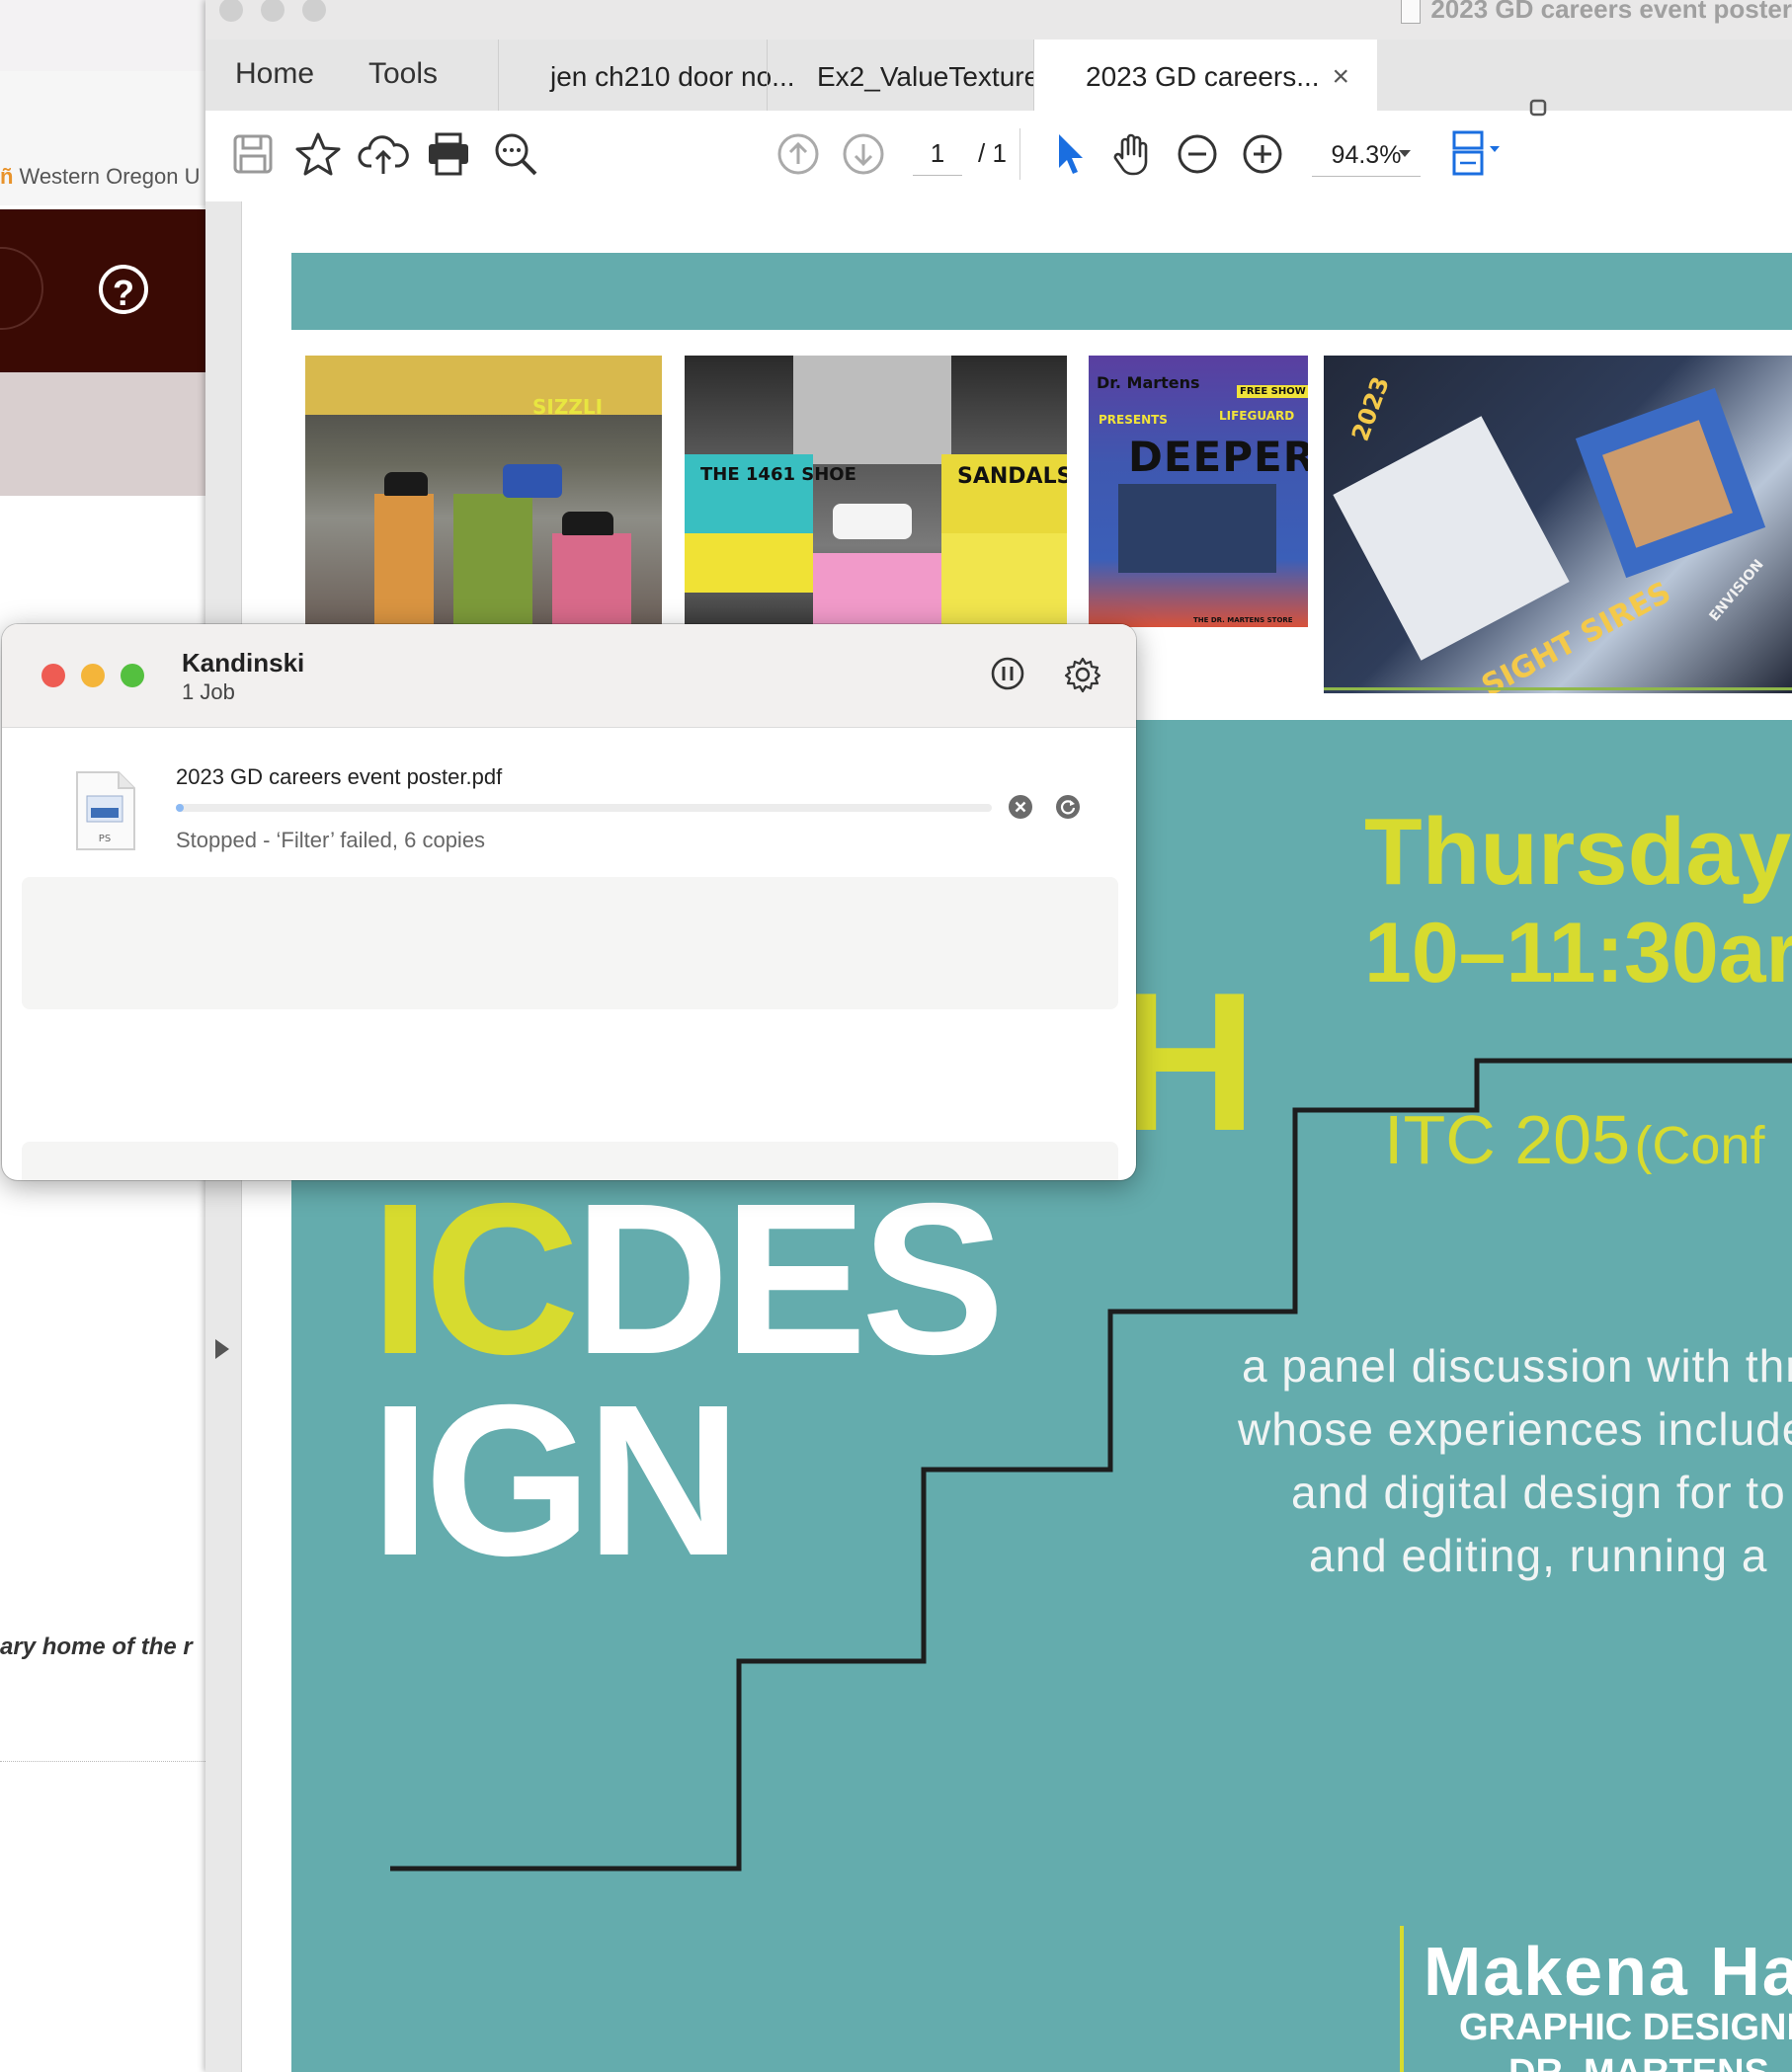  I want to click on poster-time: 10–11:30ar, so click(1578, 953).